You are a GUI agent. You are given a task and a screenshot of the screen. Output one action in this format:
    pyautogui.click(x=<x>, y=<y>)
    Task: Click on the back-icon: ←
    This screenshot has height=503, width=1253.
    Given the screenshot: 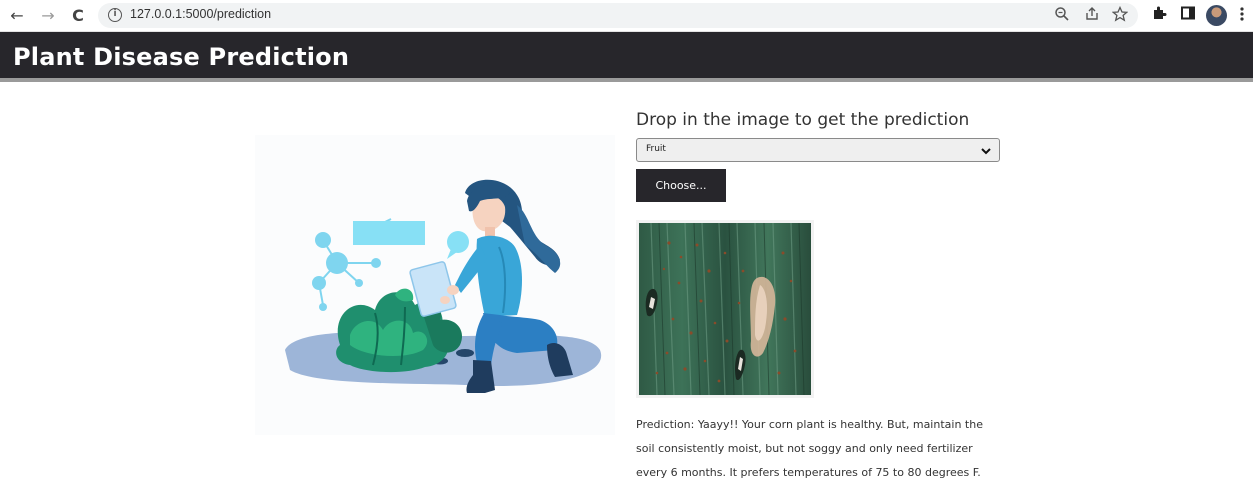 What is the action you would take?
    pyautogui.click(x=17, y=16)
    